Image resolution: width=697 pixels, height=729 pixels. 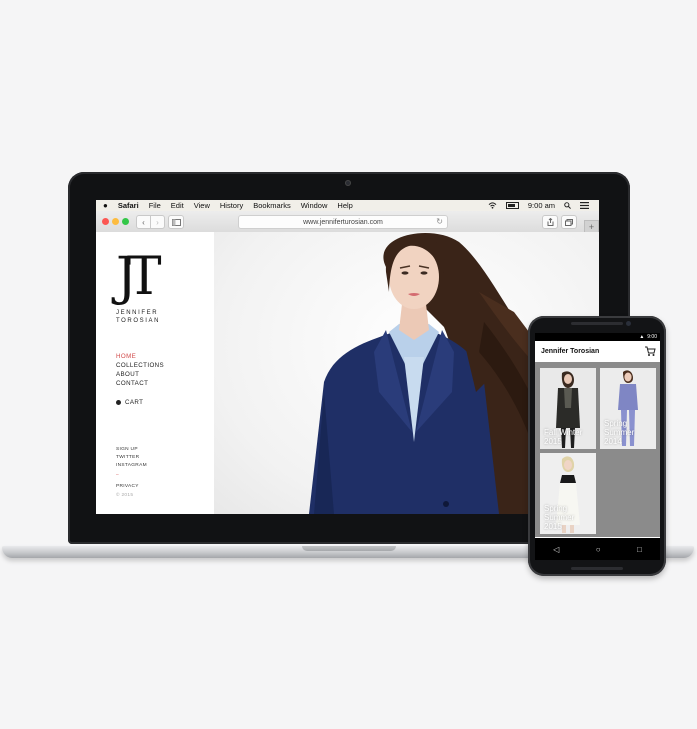 I want to click on tile-label: Fall Winter 2015, so click(x=563, y=437).